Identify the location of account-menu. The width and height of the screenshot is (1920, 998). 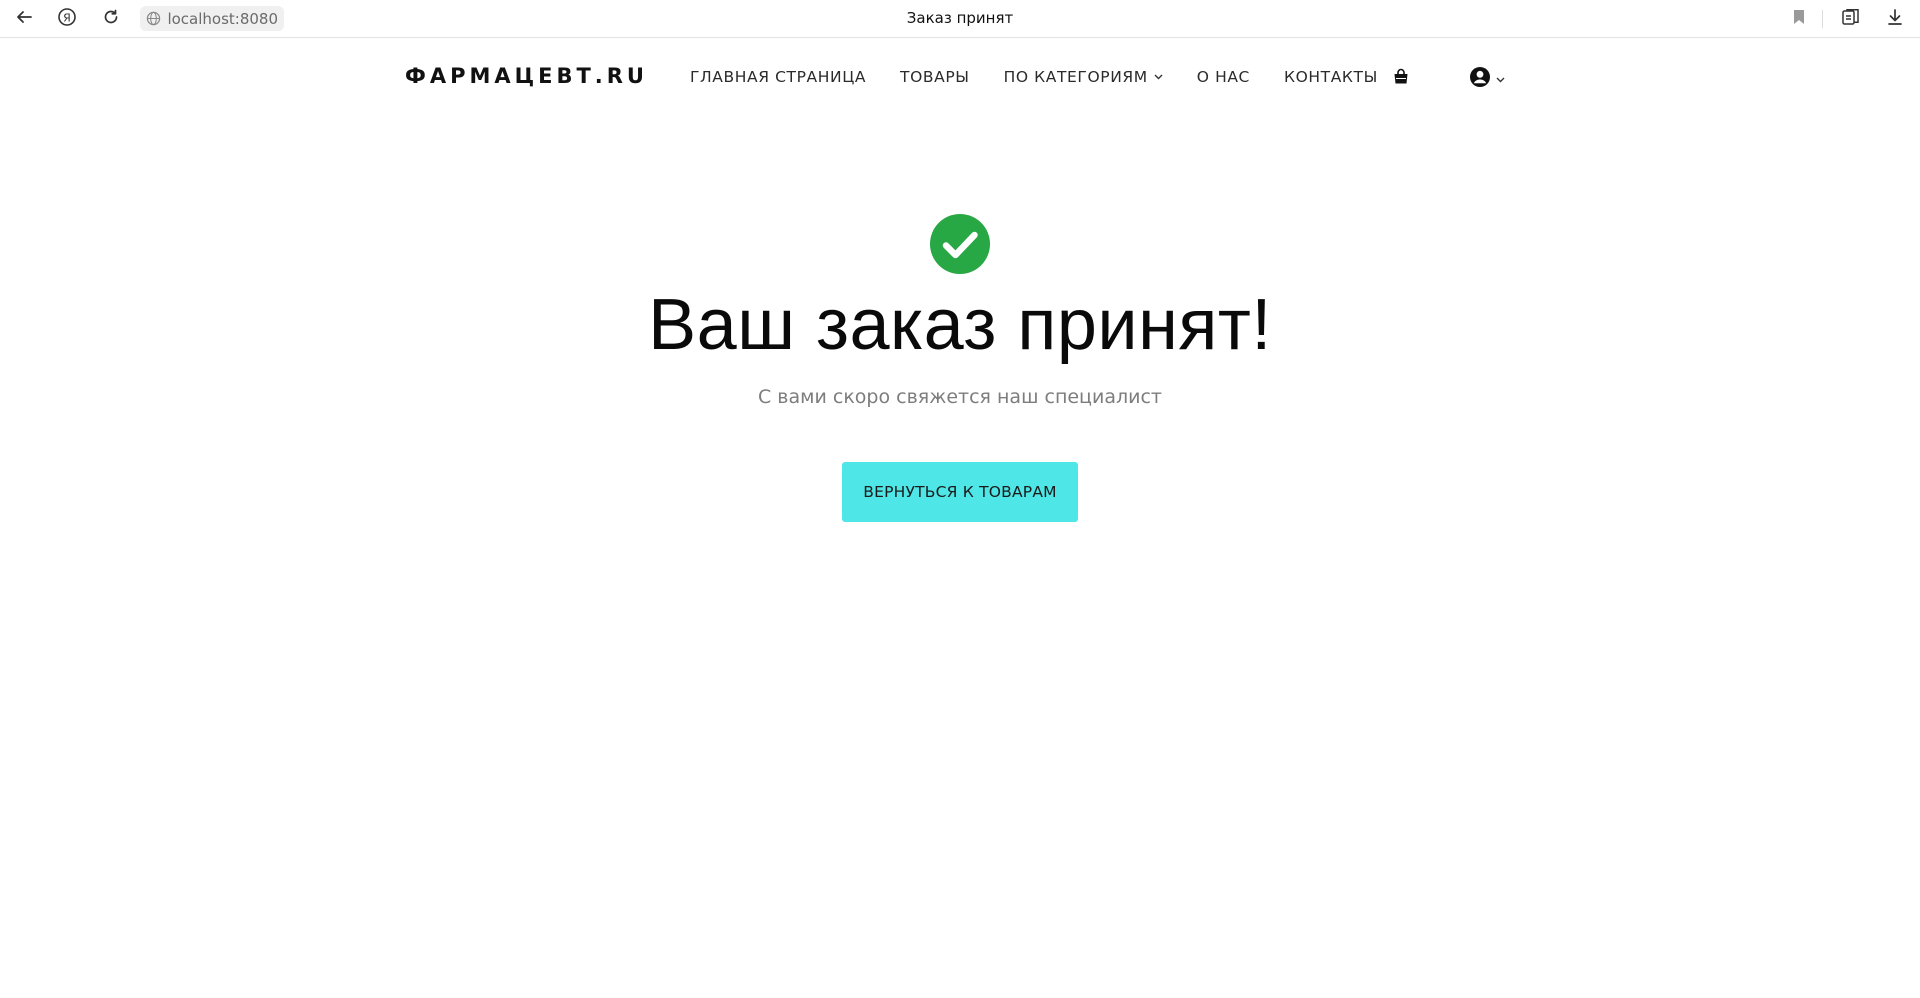
(1487, 79).